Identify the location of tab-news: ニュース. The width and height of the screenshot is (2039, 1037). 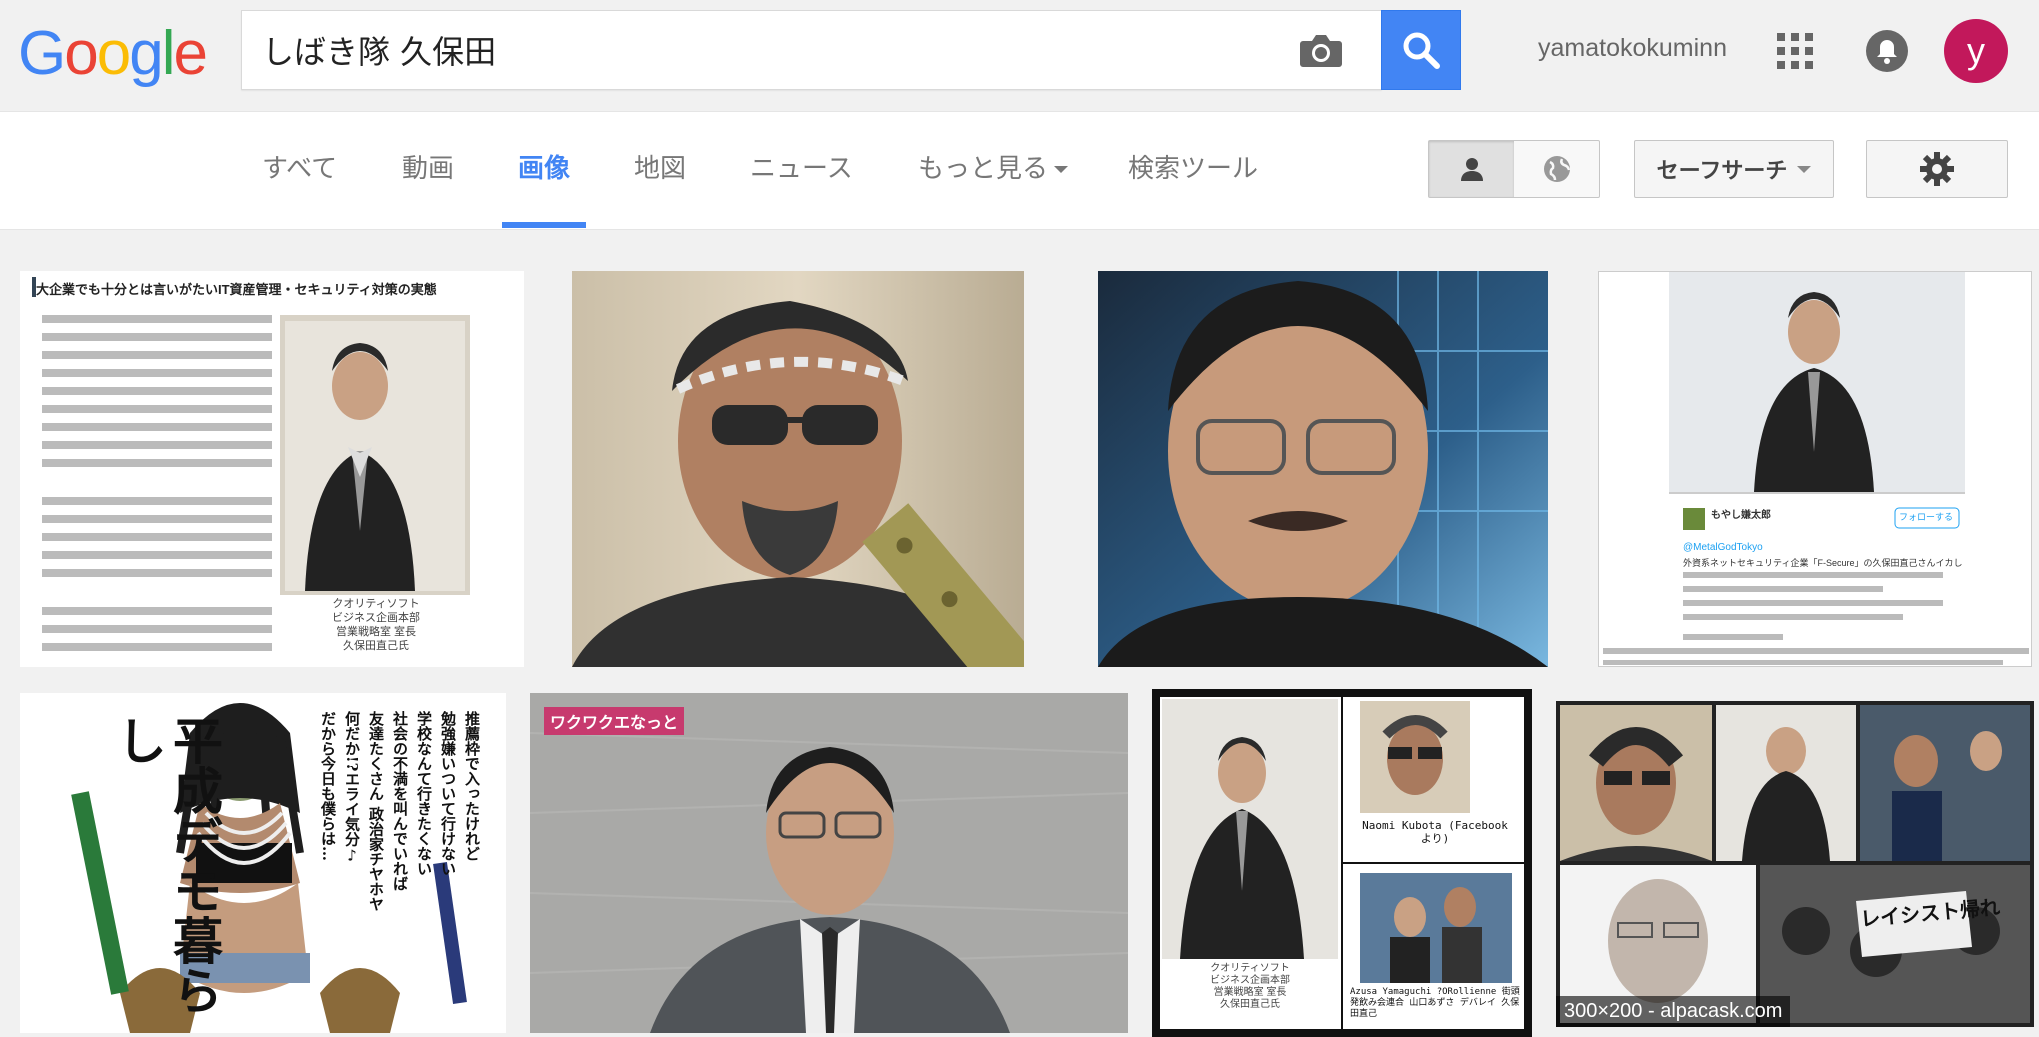
(801, 166).